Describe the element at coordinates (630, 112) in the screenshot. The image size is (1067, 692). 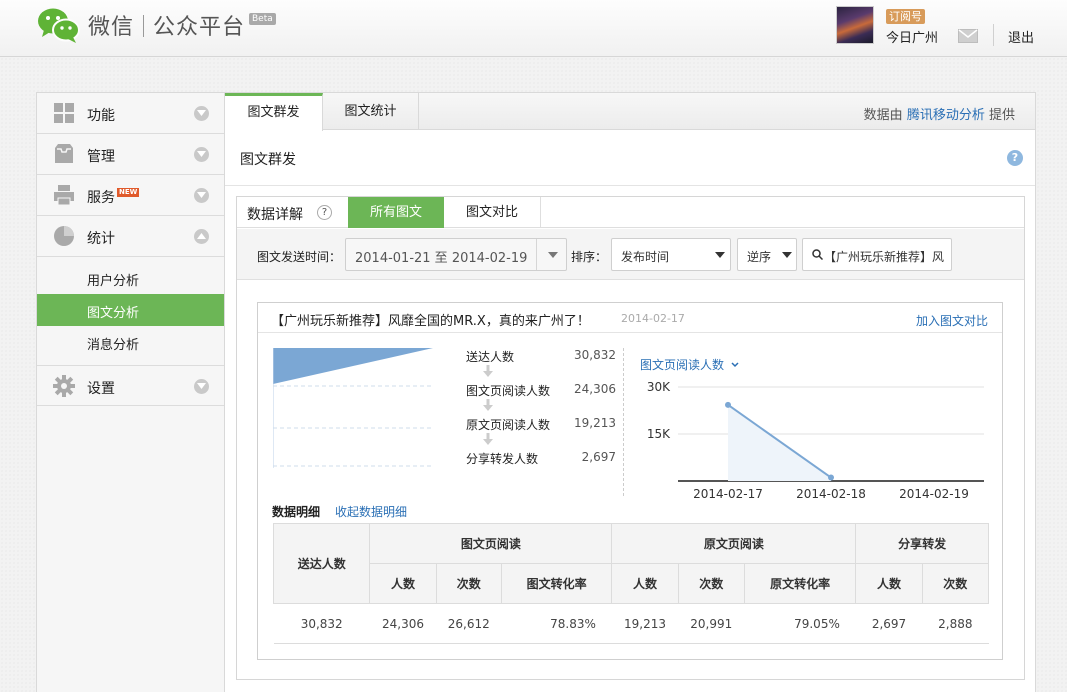
I see `tab-bar: 图文群发 图文统计 数据由 腾讯移动分析 提供` at that location.